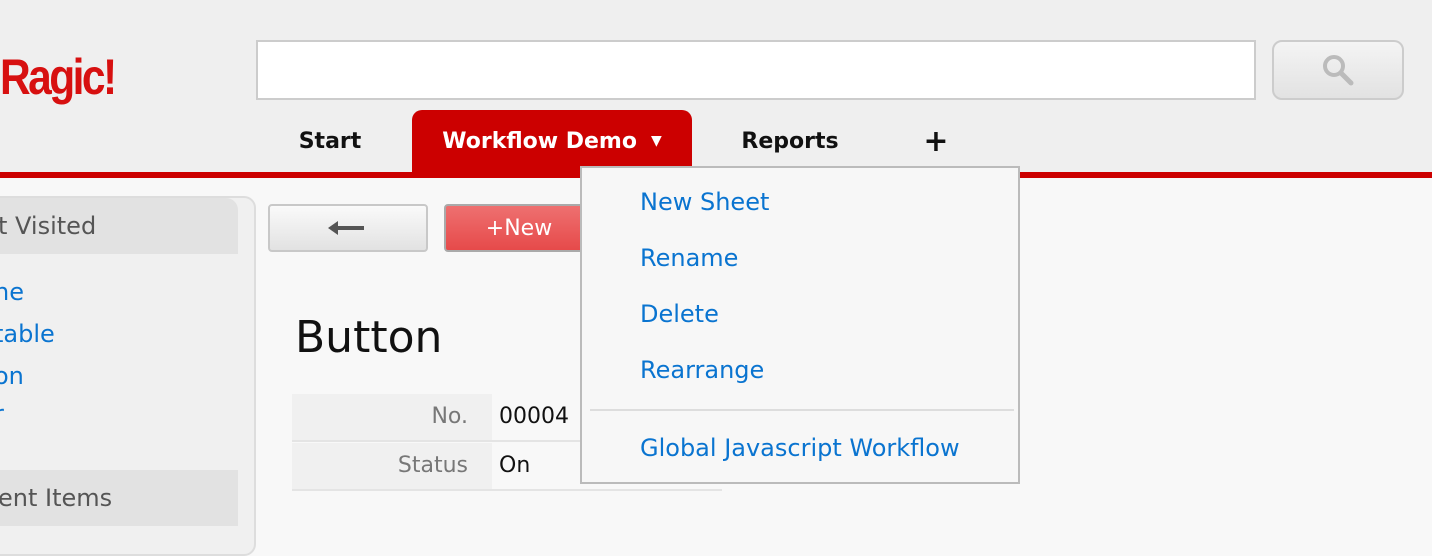  I want to click on menu-item-rearrange: Rearrange, so click(702, 370).